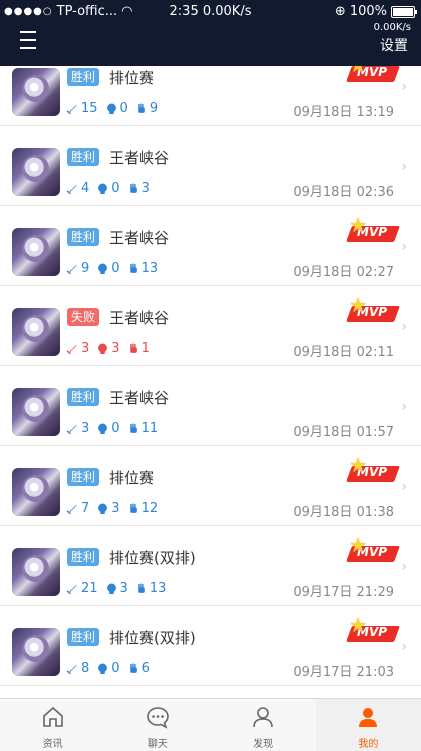 The height and width of the screenshot is (751, 421). I want to click on match-row: 胜利 排位赛(双排) 8 0 6 09月17日 21:03 › MVP ★, so click(210, 645).